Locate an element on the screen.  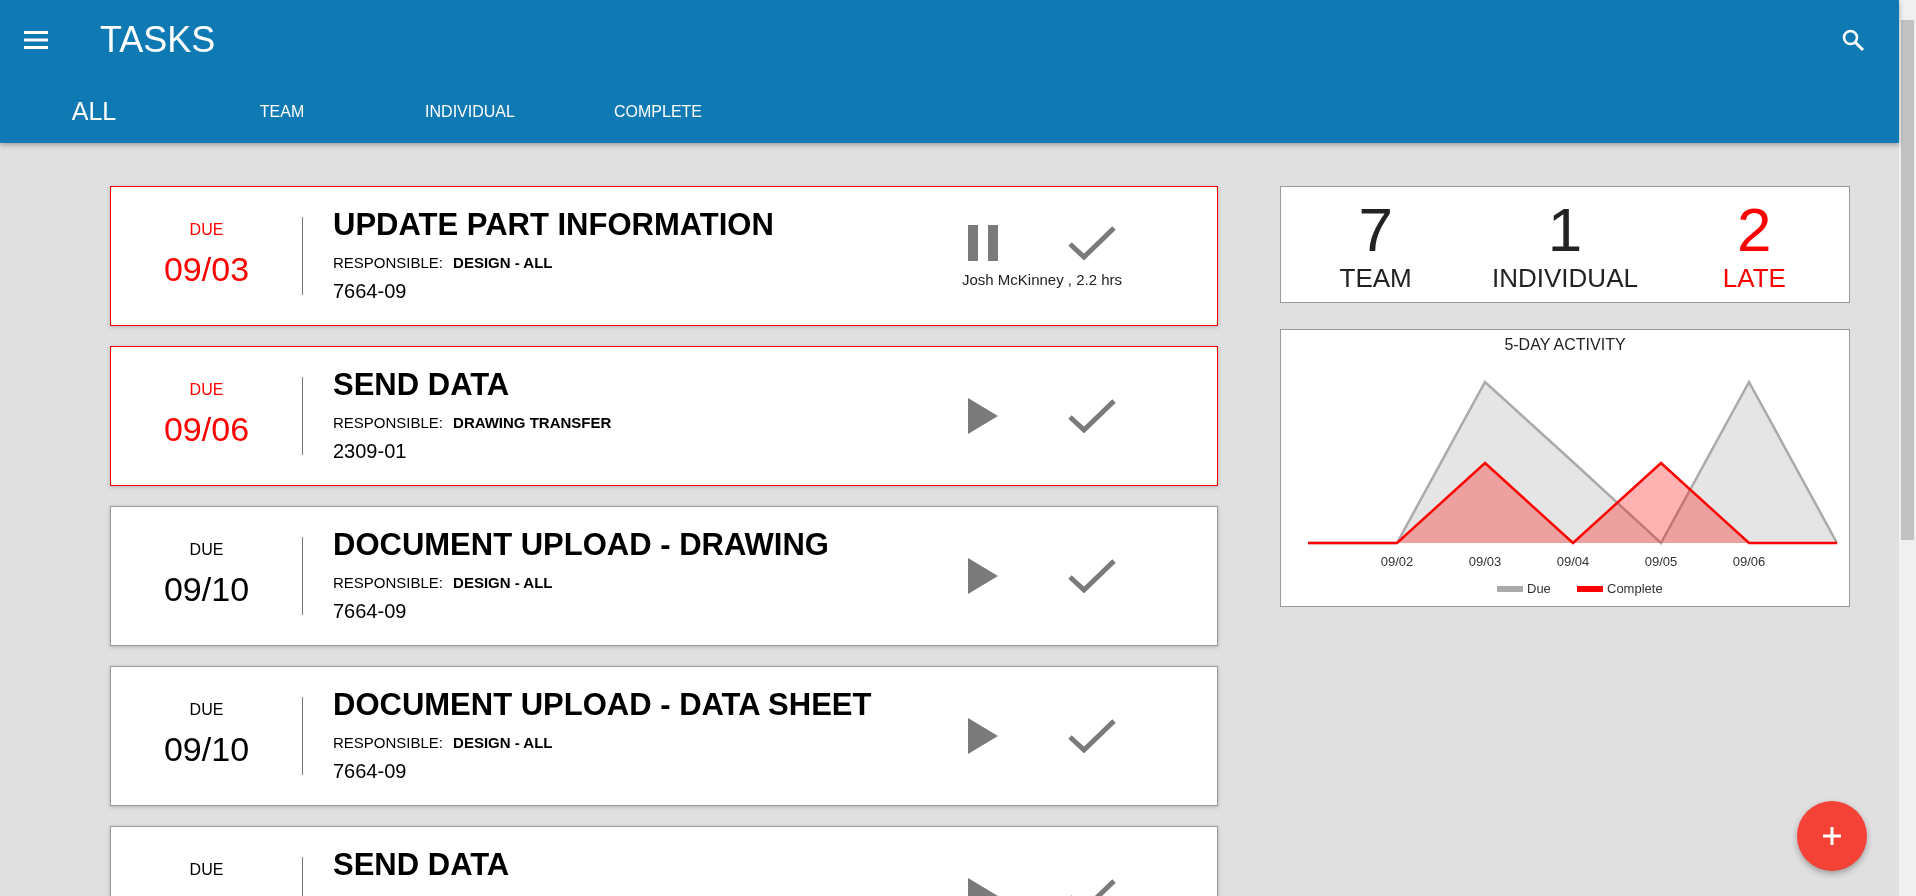
chart-title: 5-DAY ACTIVITY is located at coordinates (1565, 344).